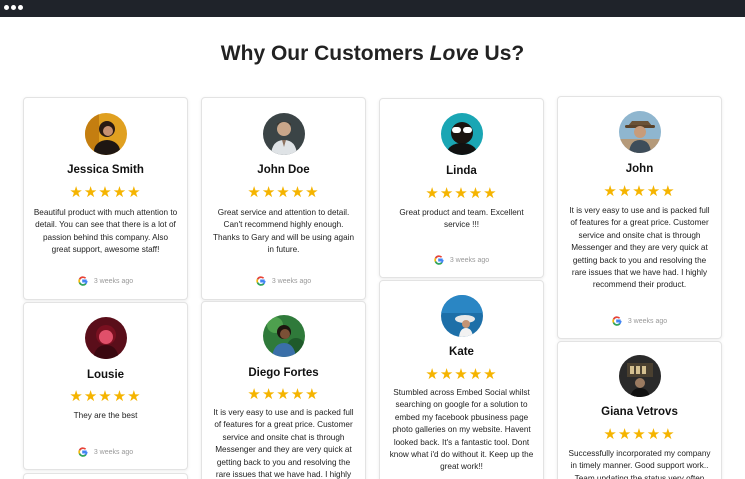 This screenshot has width=745, height=479. I want to click on page-title: Why Our Customers Love Us?, so click(372, 54).